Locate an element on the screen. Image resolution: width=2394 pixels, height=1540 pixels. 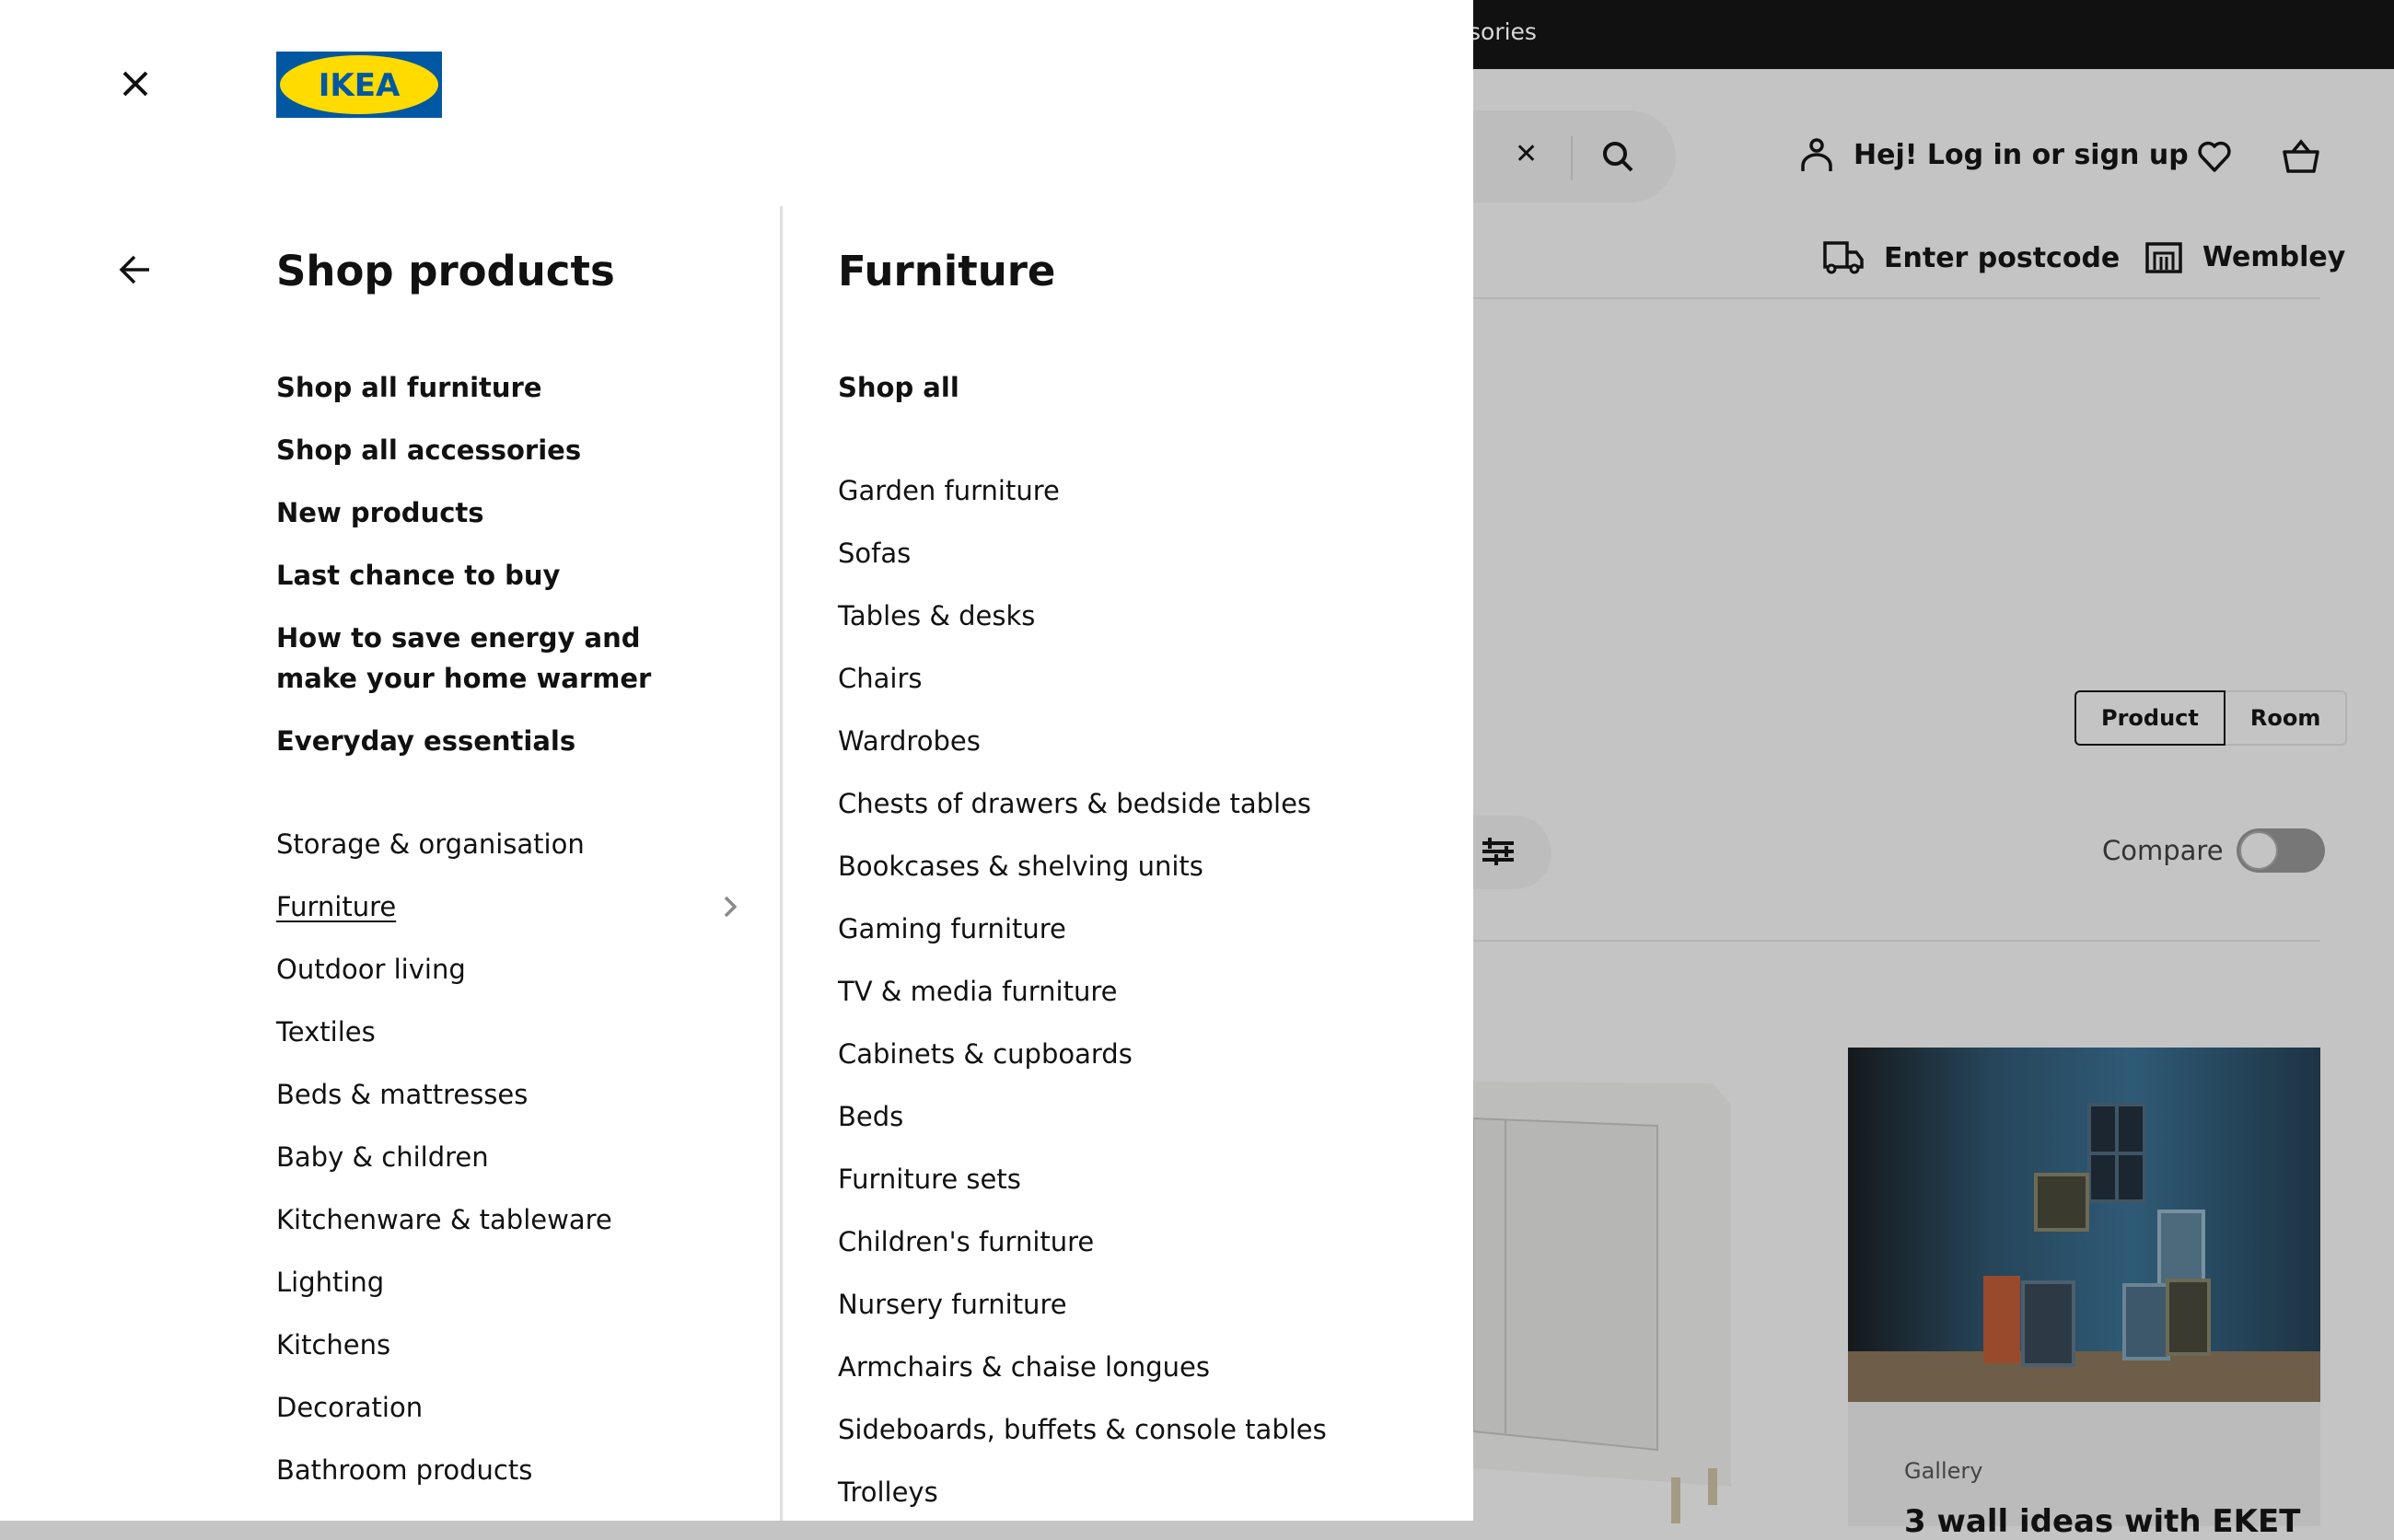
left-column-heading: Shop products is located at coordinates (445, 271).